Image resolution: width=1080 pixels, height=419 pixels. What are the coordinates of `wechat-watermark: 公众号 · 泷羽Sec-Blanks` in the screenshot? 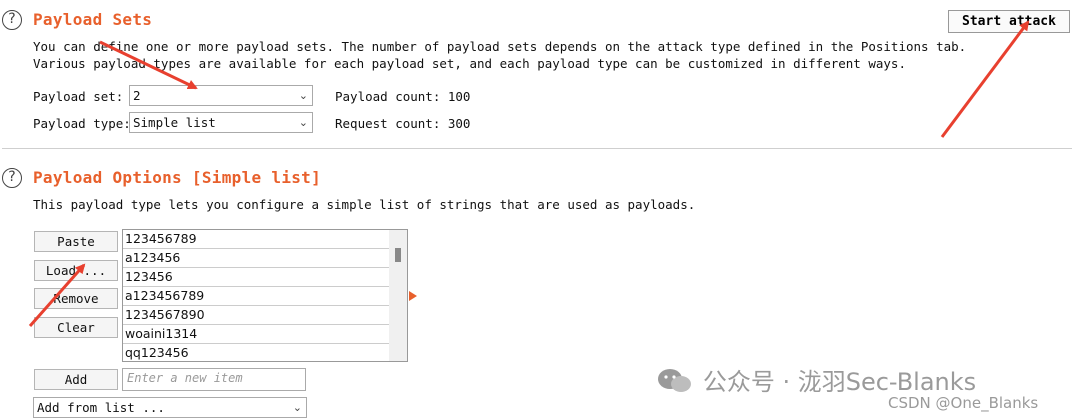 It's located at (815, 379).